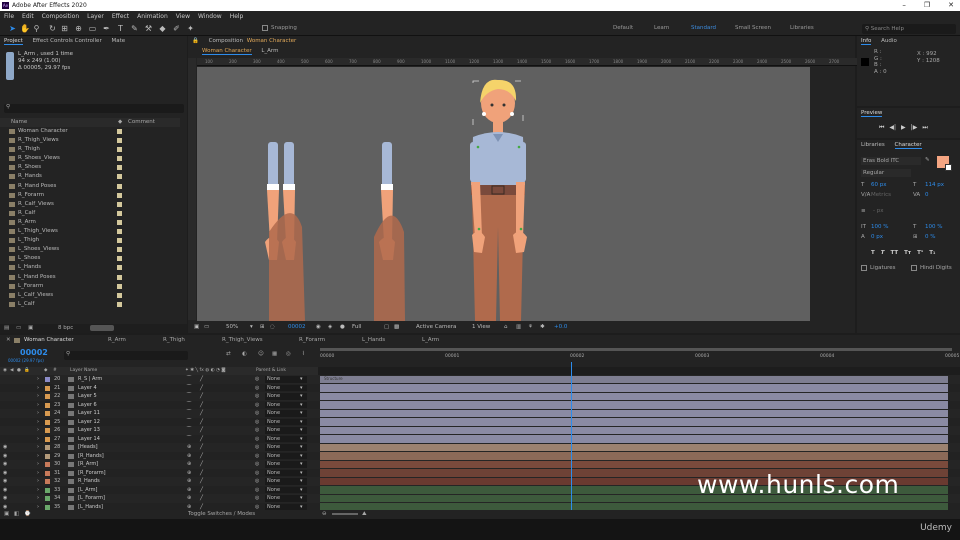 The image size is (960, 540). Describe the element at coordinates (87, 405) in the screenshot. I see `layer-name: Layer 6` at that location.